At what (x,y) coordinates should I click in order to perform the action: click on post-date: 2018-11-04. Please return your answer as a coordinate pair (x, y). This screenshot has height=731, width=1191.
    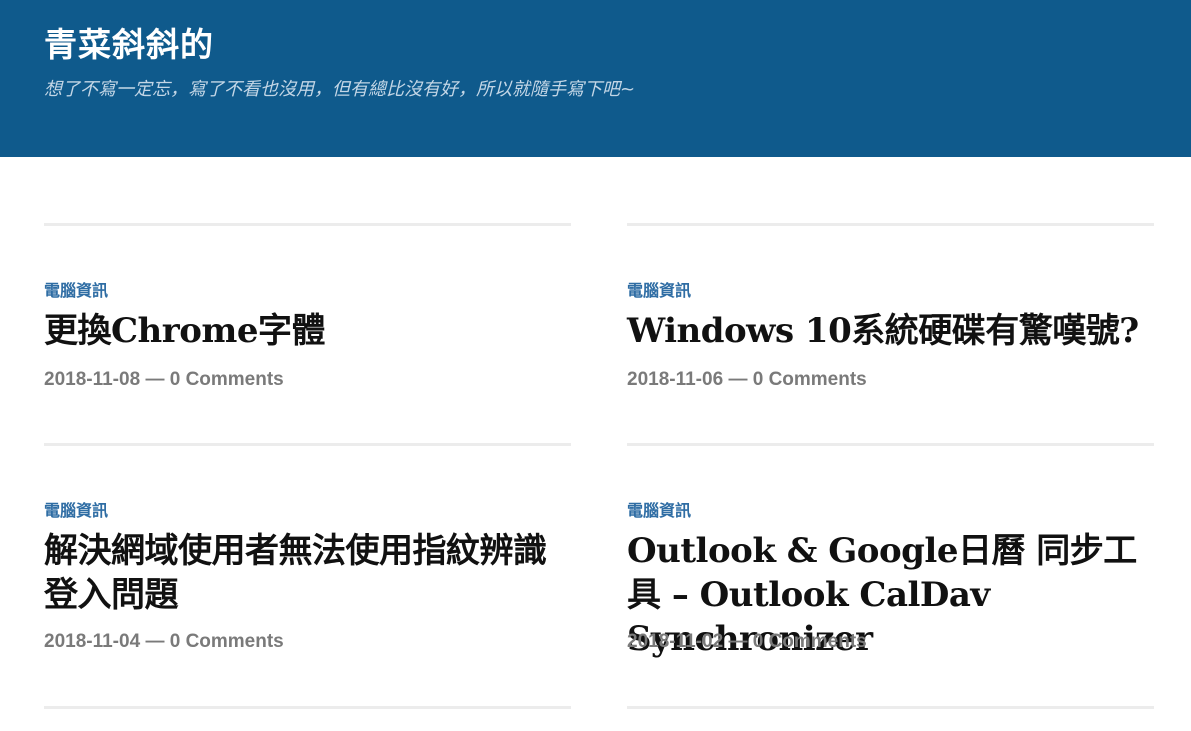
    Looking at the image, I should click on (92, 641).